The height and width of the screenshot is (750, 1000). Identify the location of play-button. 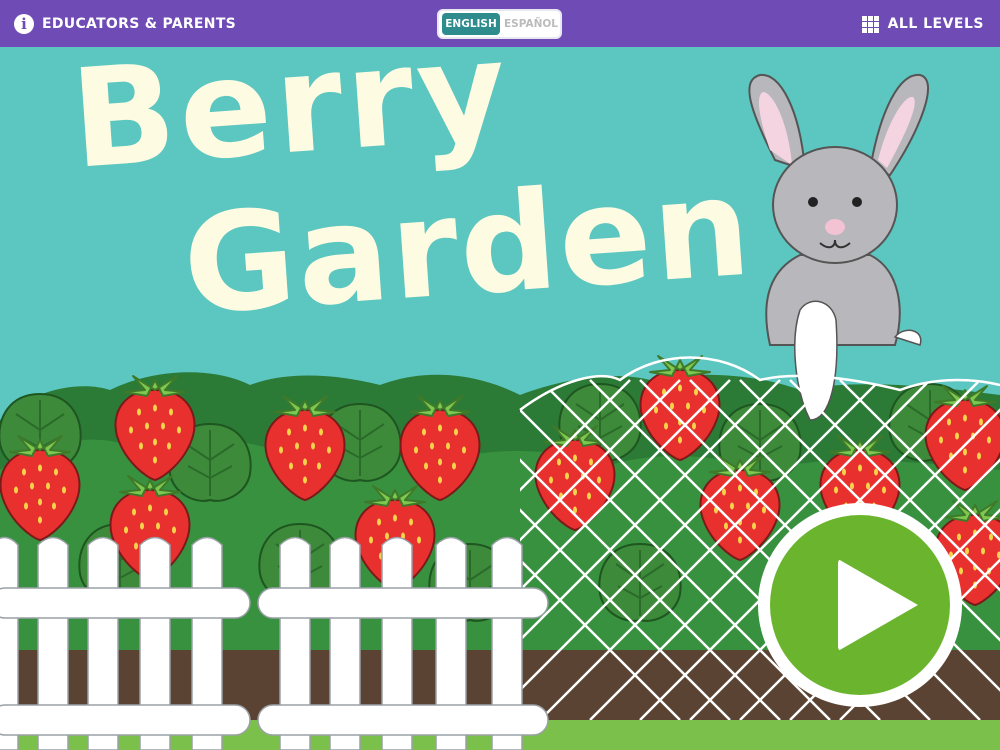
(860, 605).